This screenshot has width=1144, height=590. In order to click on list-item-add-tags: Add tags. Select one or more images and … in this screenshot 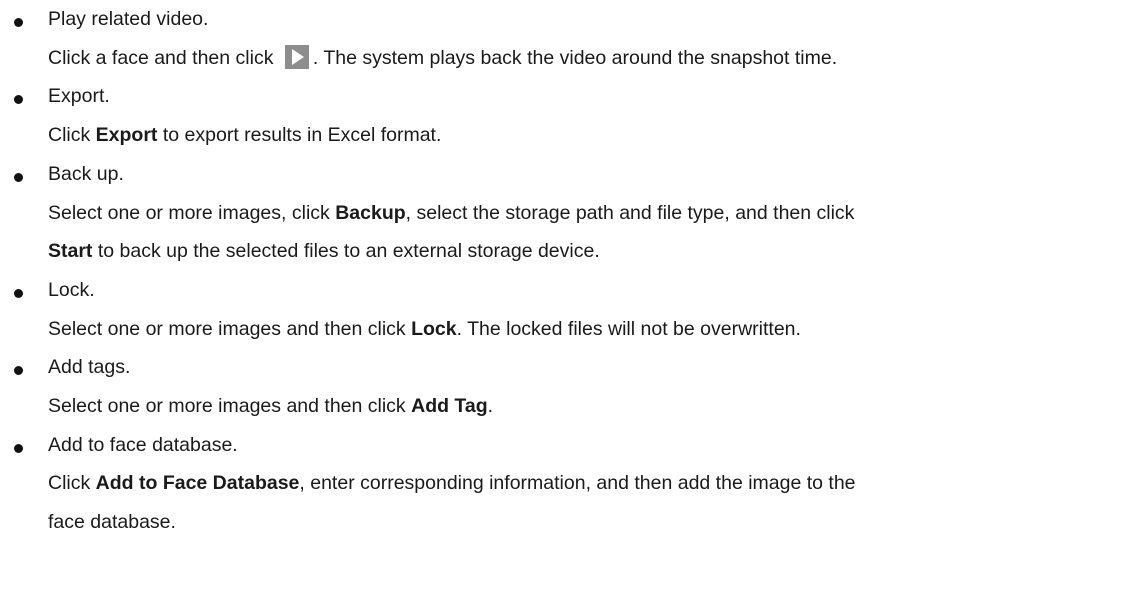, I will do `click(572, 386)`.